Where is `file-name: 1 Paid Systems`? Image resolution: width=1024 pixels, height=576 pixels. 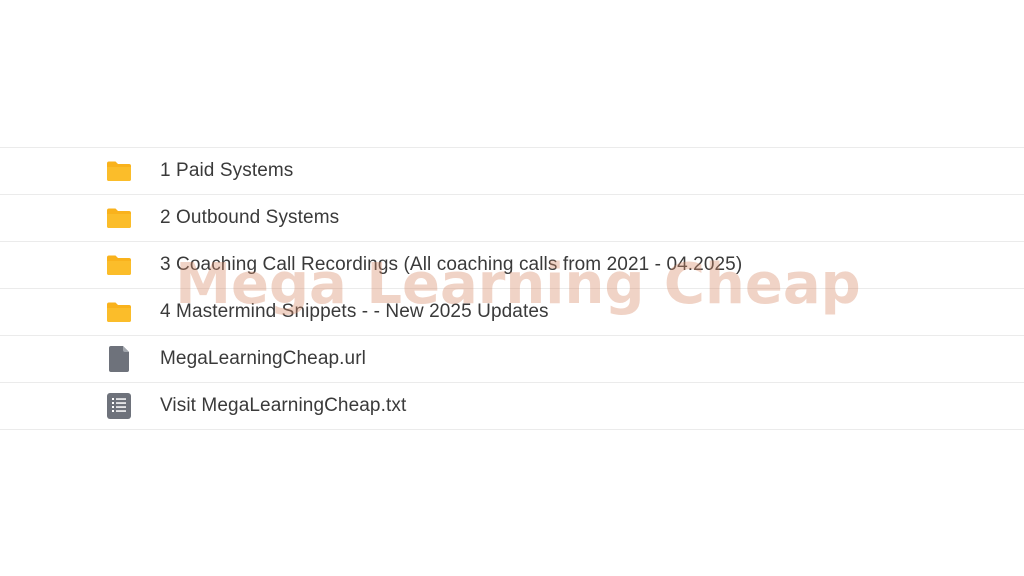 file-name: 1 Paid Systems is located at coordinates (227, 170).